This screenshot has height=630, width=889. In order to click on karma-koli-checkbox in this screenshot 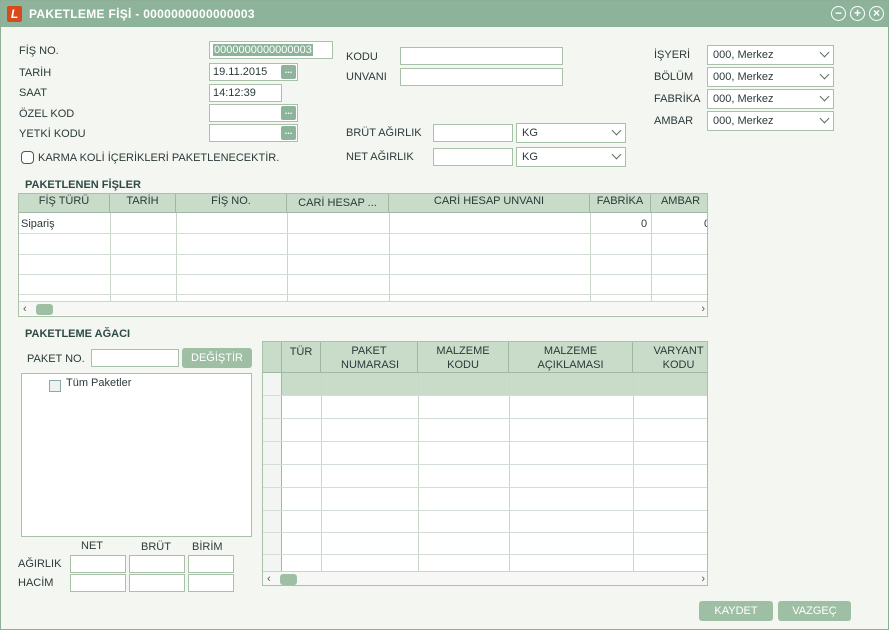, I will do `click(27, 157)`.